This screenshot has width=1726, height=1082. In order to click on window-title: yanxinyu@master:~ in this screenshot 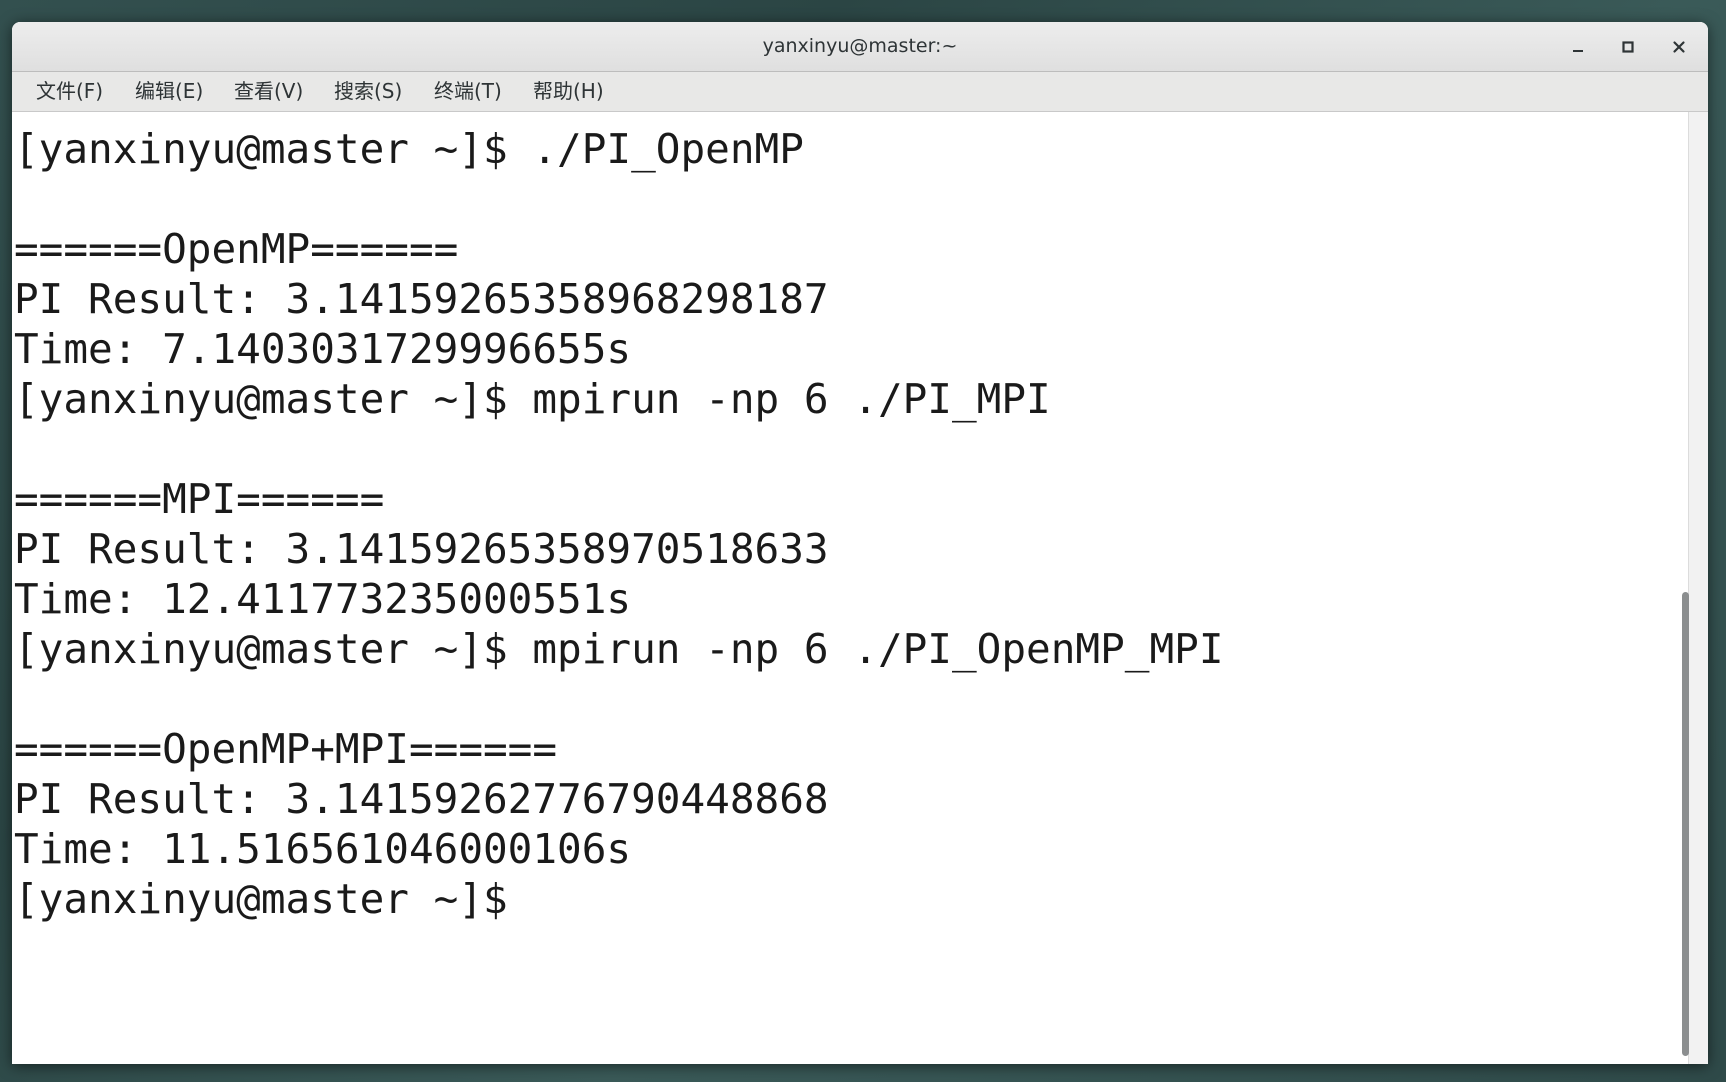, I will do `click(860, 46)`.